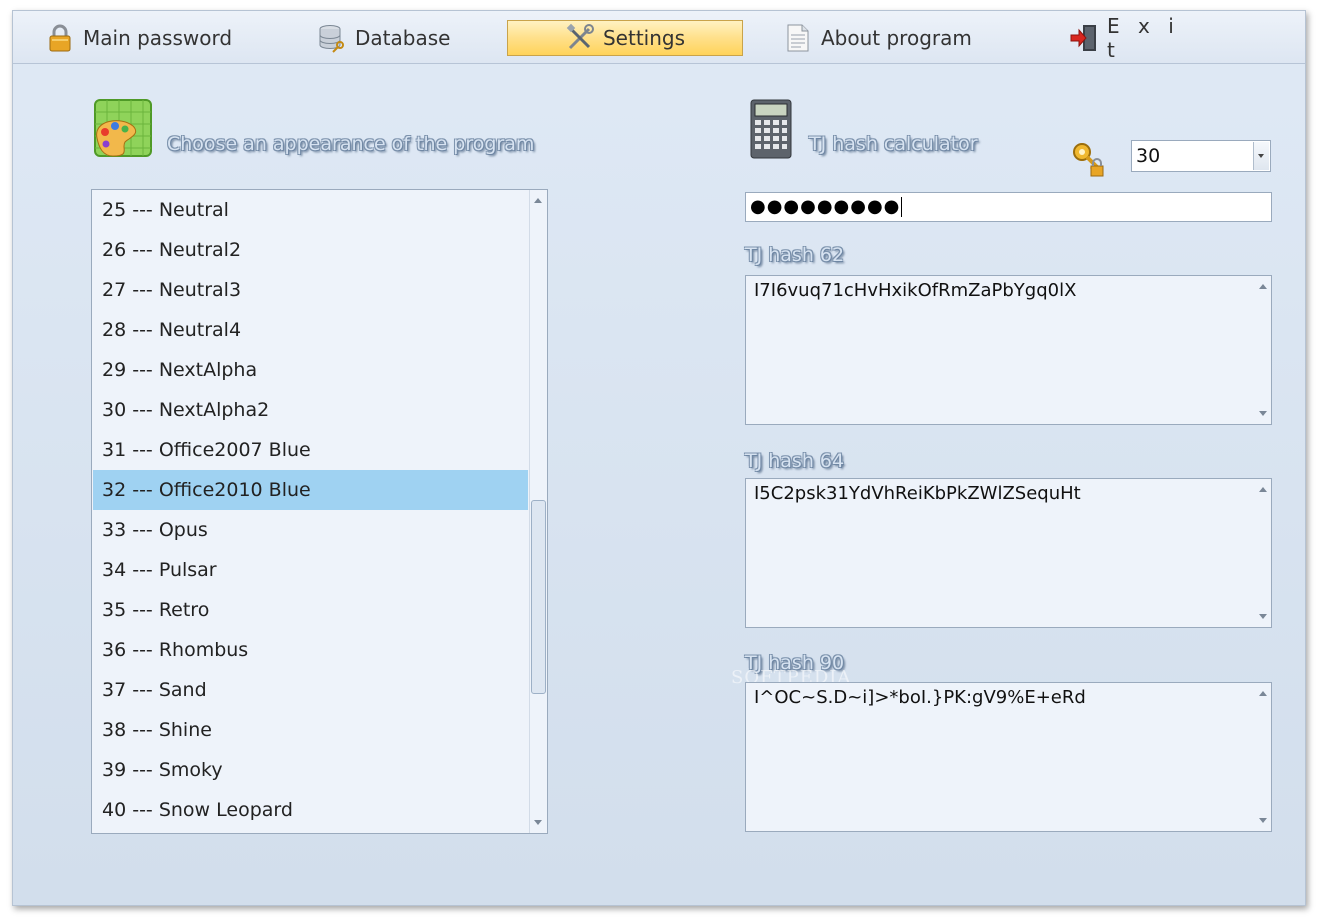 The height and width of the screenshot is (924, 1326). Describe the element at coordinates (893, 144) in the screenshot. I see `hash-calculator-title: TJ hash calculator` at that location.